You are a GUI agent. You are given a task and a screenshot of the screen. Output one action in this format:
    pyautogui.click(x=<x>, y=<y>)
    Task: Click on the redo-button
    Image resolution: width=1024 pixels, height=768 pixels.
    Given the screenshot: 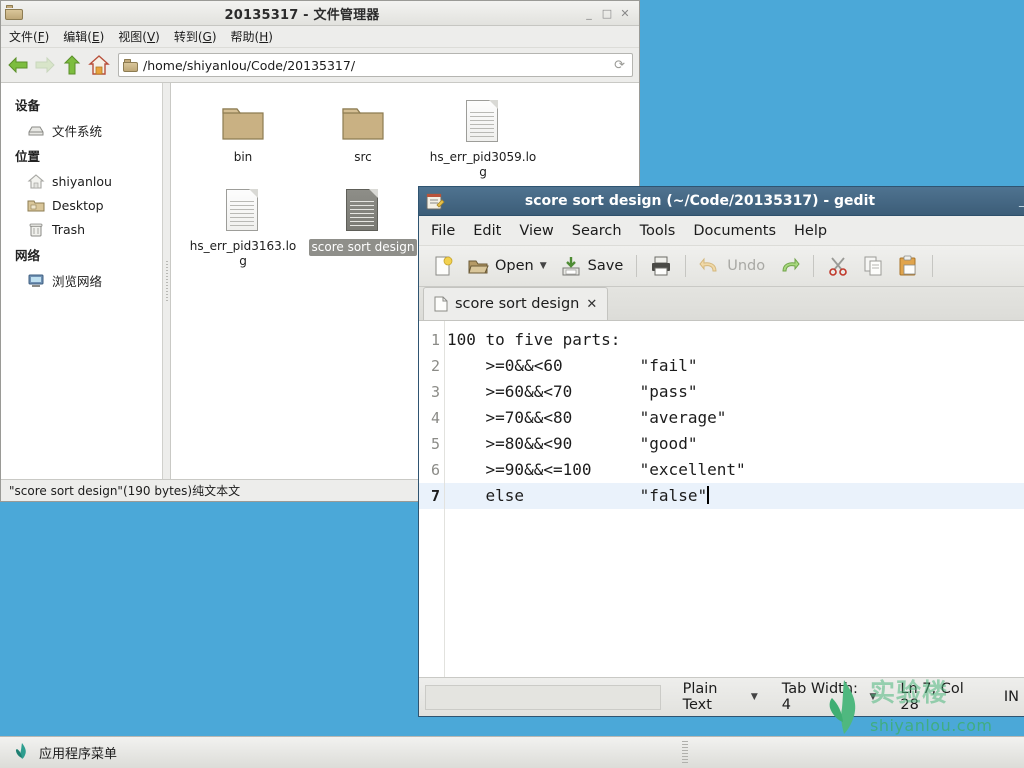 What is the action you would take?
    pyautogui.click(x=789, y=266)
    